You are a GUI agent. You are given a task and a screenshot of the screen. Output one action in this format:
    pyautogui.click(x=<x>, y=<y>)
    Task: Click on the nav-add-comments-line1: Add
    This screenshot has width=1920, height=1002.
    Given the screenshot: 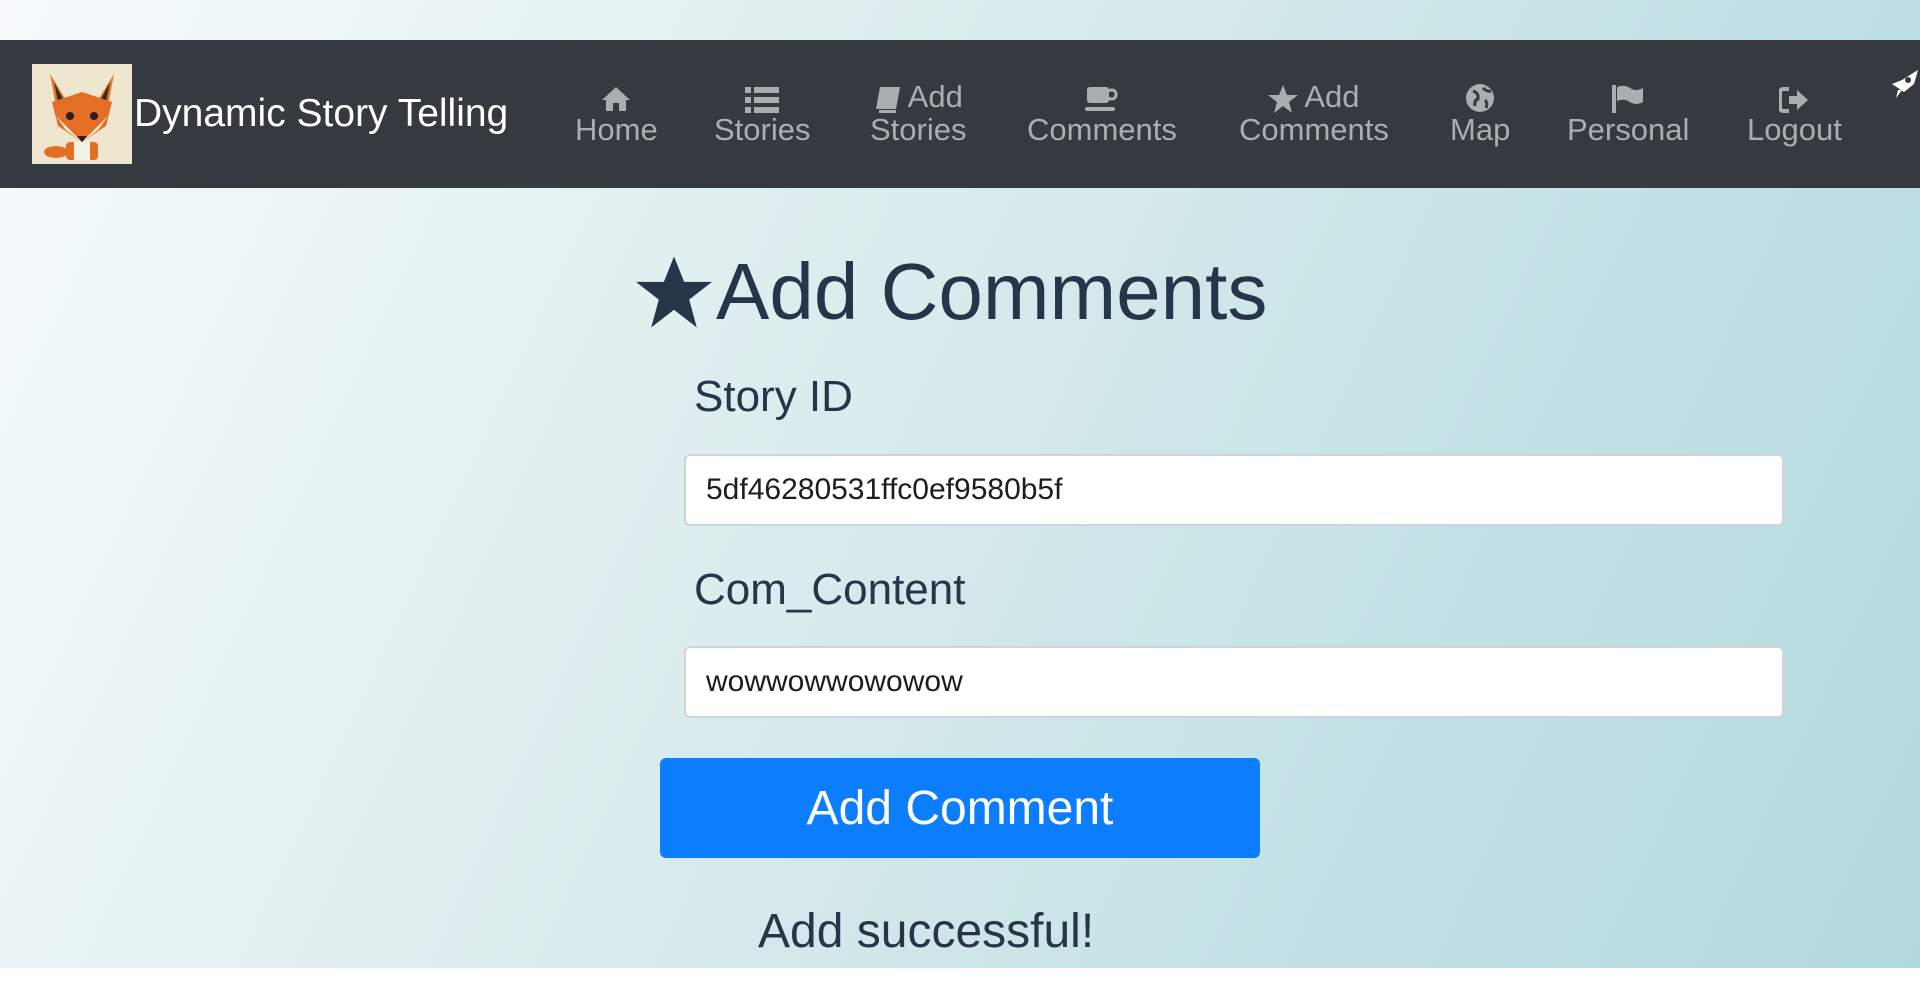 What is the action you would take?
    pyautogui.click(x=1332, y=96)
    